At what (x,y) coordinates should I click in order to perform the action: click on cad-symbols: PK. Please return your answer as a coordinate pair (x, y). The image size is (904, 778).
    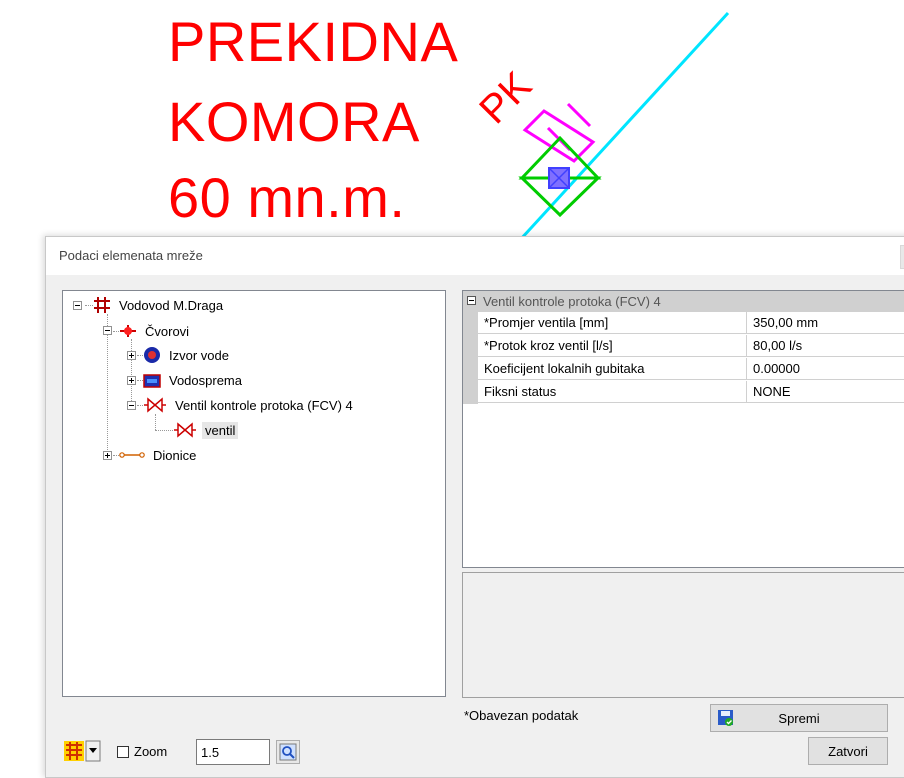
    Looking at the image, I should click on (600, 125).